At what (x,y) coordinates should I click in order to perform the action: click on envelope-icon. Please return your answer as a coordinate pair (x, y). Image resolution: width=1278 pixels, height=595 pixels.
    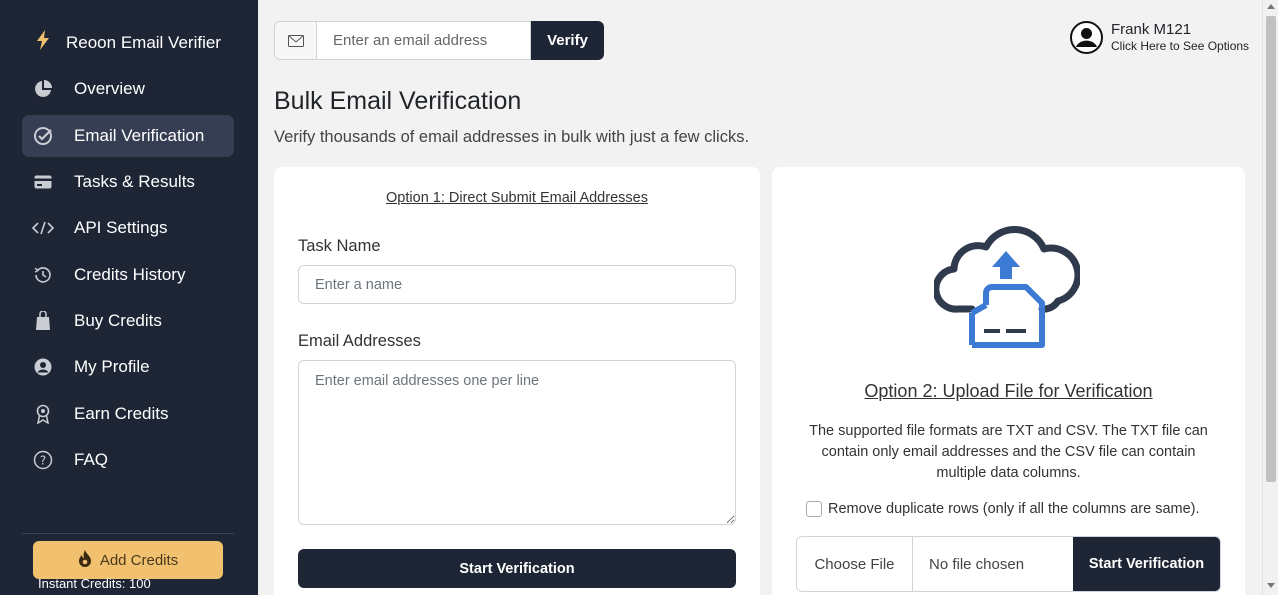
    Looking at the image, I should click on (295, 40).